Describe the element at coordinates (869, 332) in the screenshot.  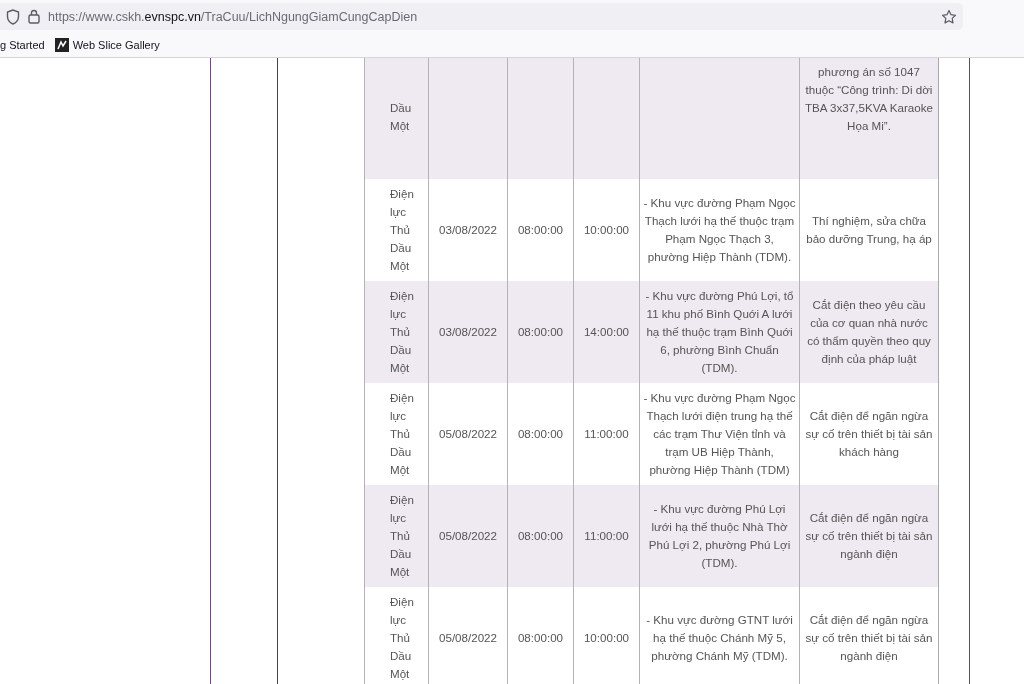
I see `reason-cell-text: Cắt điện theo yêu cầu của cơ quan nhà nước có thẩm quyền theo quy định của pháp luật` at that location.